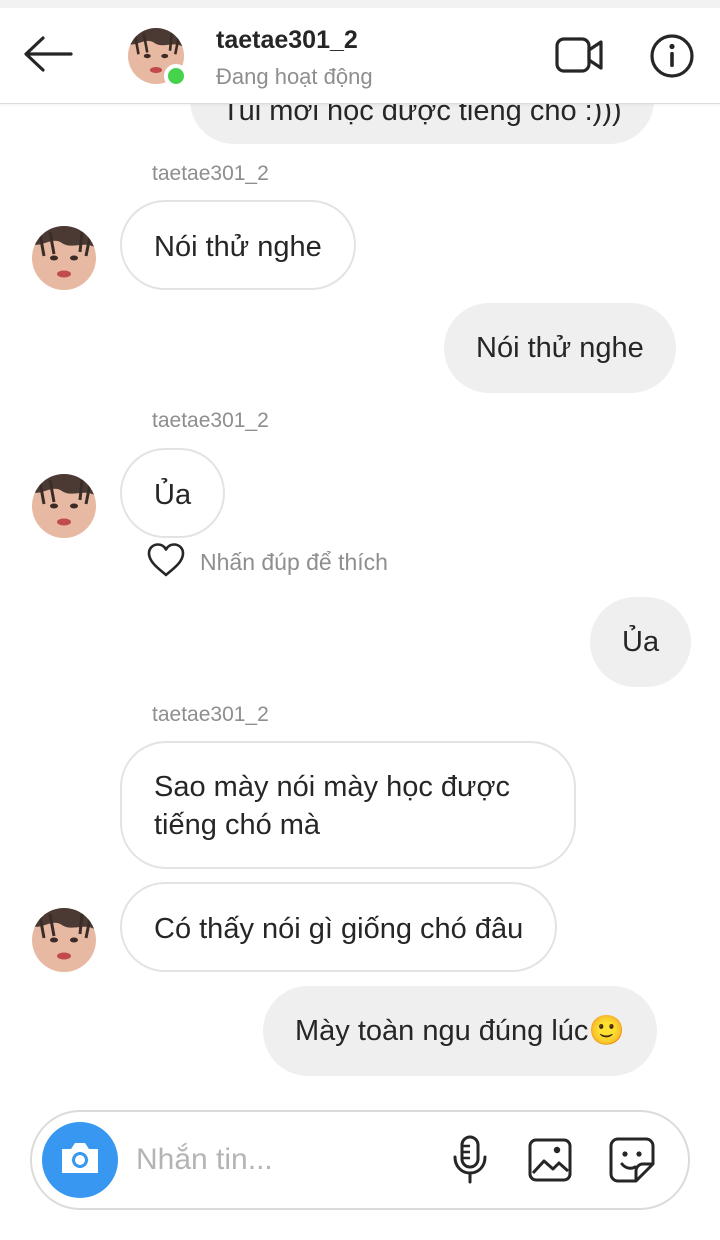 The width and height of the screenshot is (720, 1240). I want to click on message-text-line: tiếng chó mà, so click(237, 825).